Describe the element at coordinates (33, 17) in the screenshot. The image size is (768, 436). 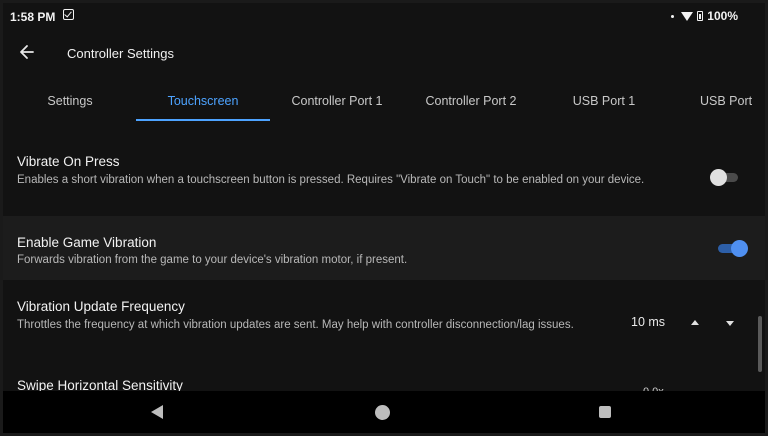
I see `status-time: 1:58 PM` at that location.